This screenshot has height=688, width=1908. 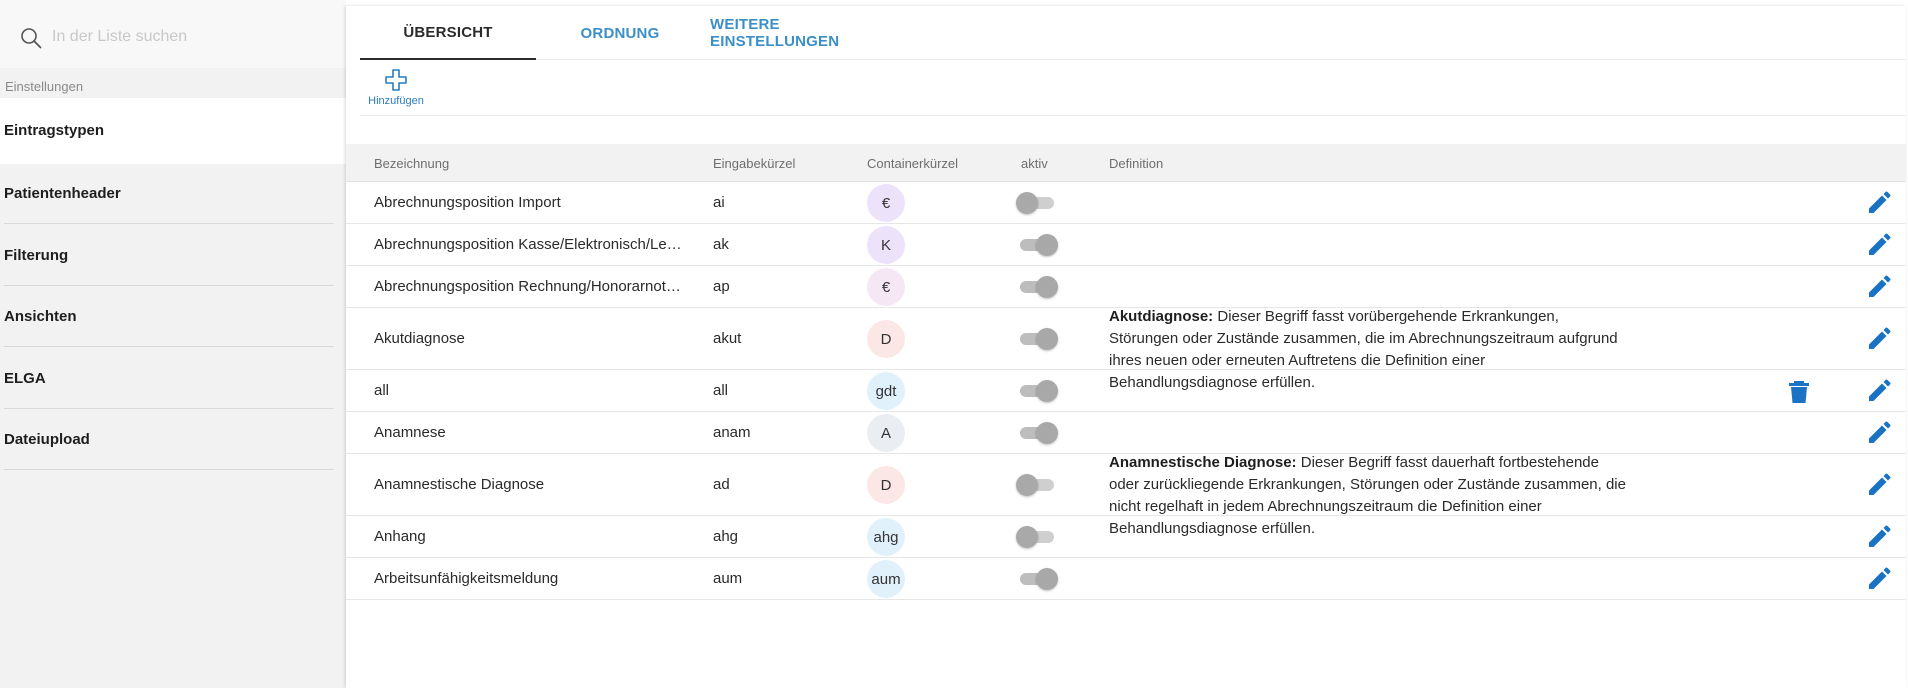 I want to click on cell-bezeichnung: Anamnestische Diagnose, so click(x=459, y=484).